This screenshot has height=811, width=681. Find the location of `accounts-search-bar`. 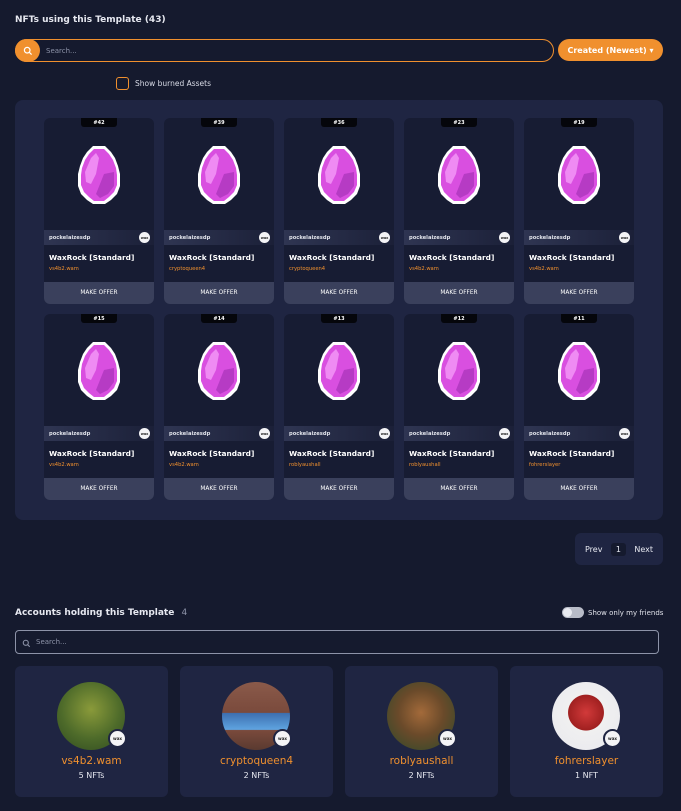

accounts-search-bar is located at coordinates (337, 642).